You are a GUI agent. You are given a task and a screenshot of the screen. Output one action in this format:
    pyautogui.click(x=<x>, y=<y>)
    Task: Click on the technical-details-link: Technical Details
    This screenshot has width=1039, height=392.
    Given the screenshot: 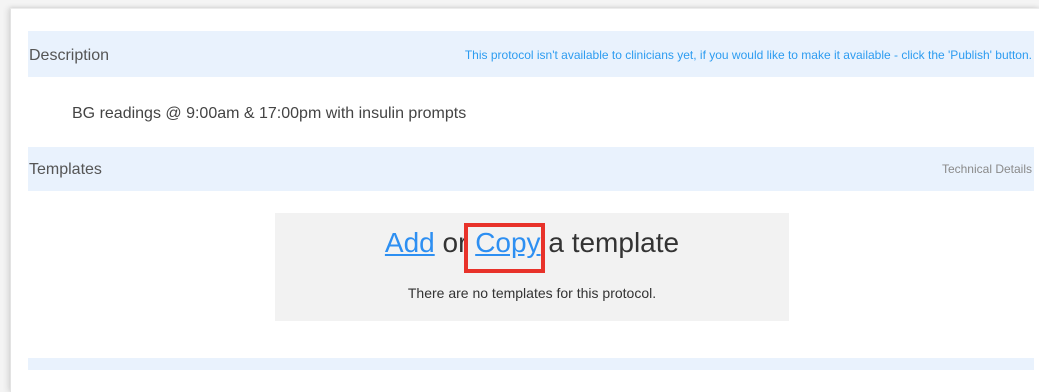 What is the action you would take?
    pyautogui.click(x=987, y=169)
    